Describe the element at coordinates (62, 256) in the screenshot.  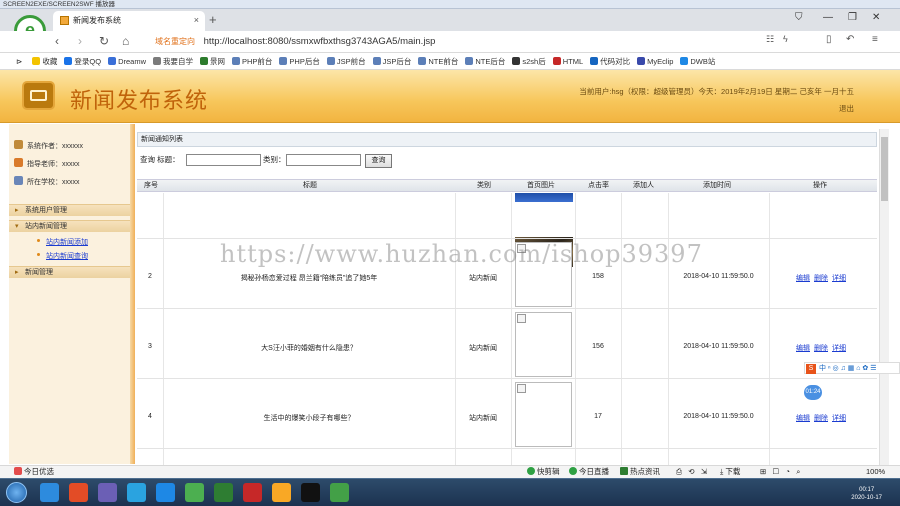
I see `submenu-news-query: 站内新闻查询` at that location.